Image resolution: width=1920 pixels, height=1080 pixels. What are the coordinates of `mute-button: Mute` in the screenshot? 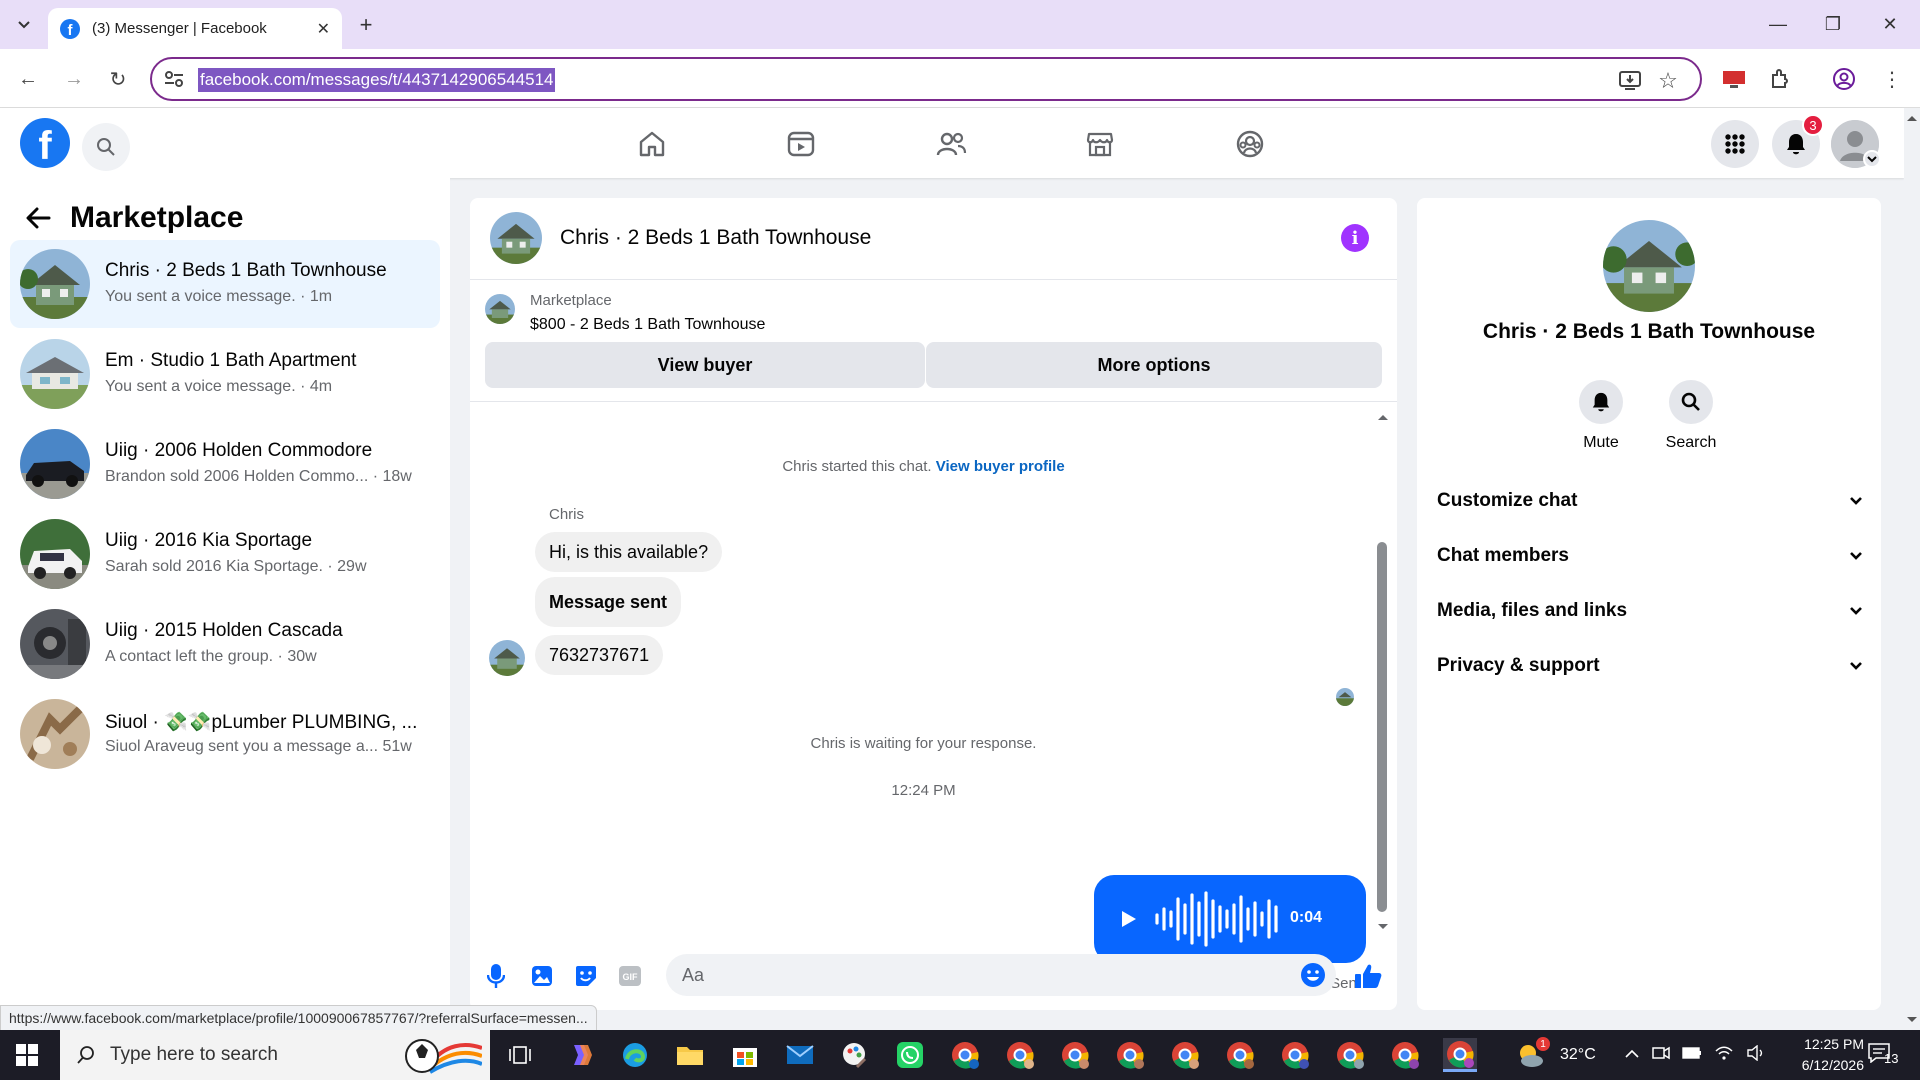 It's located at (1601, 416).